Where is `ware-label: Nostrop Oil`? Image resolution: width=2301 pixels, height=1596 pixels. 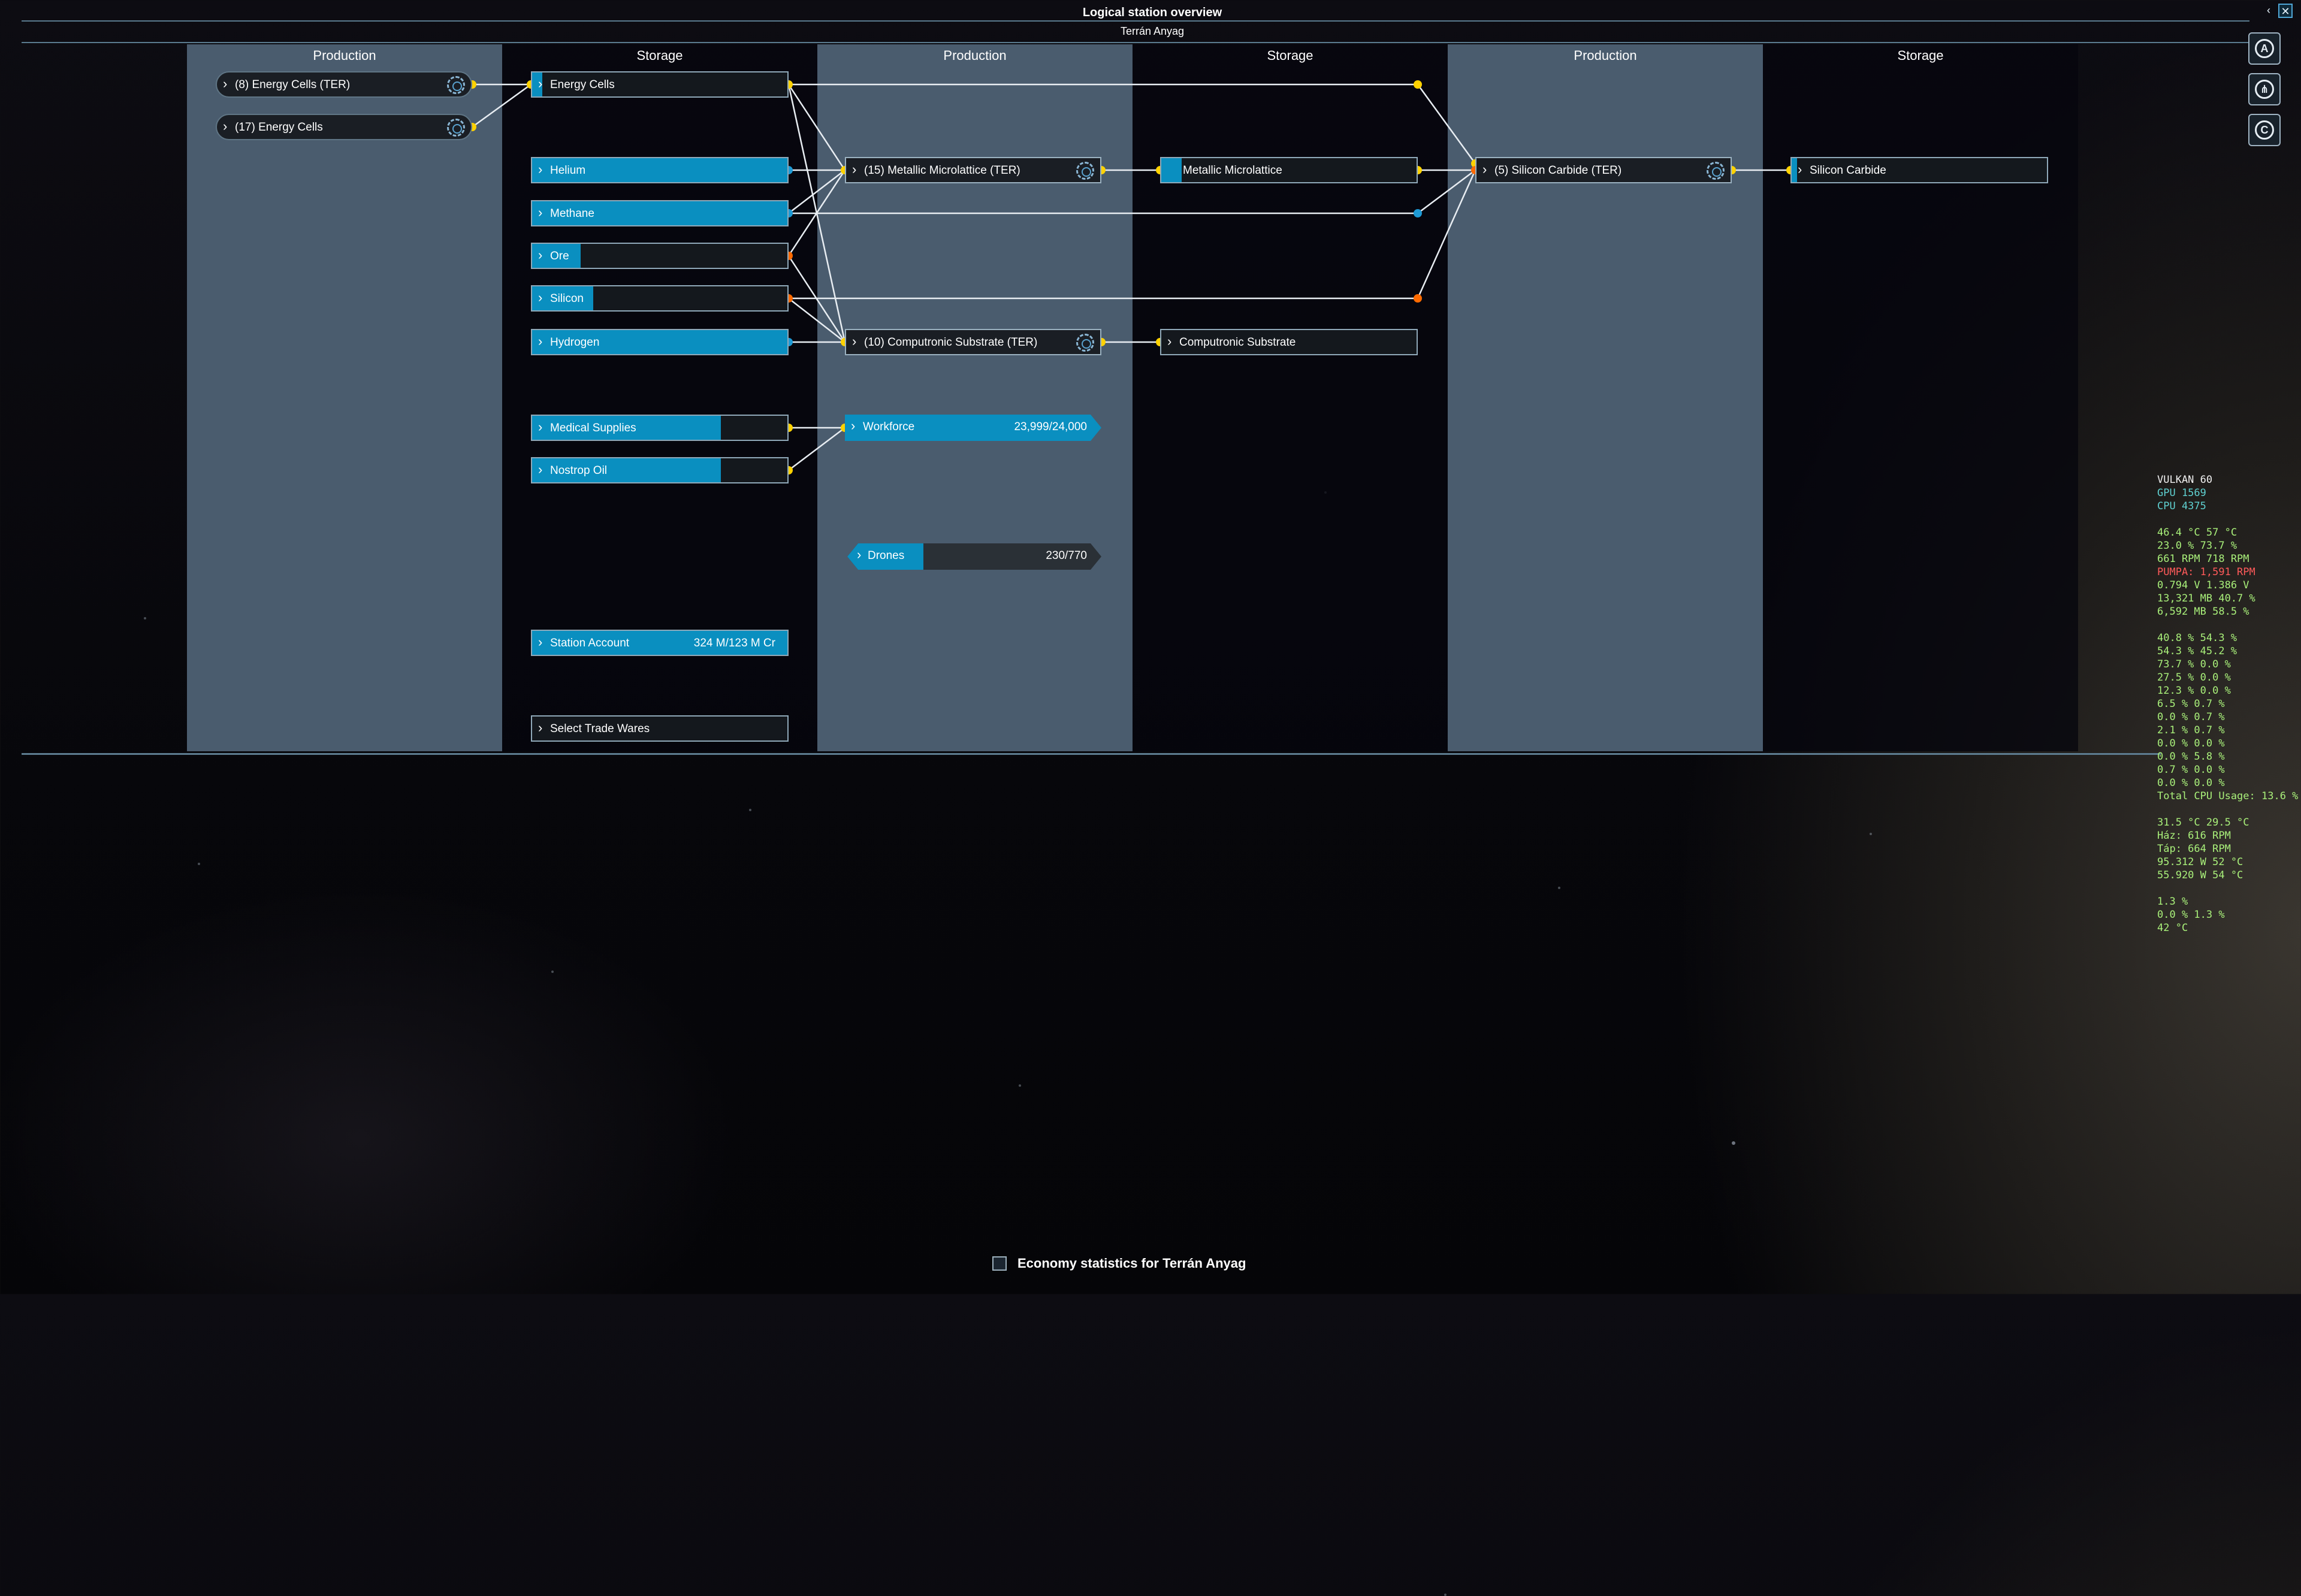
ware-label: Nostrop Oil is located at coordinates (579, 470).